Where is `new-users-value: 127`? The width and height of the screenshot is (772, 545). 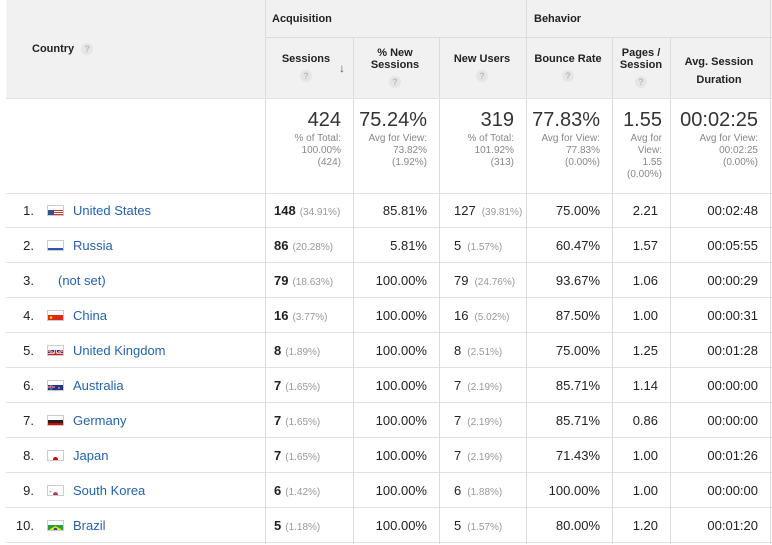 new-users-value: 127 is located at coordinates (465, 210).